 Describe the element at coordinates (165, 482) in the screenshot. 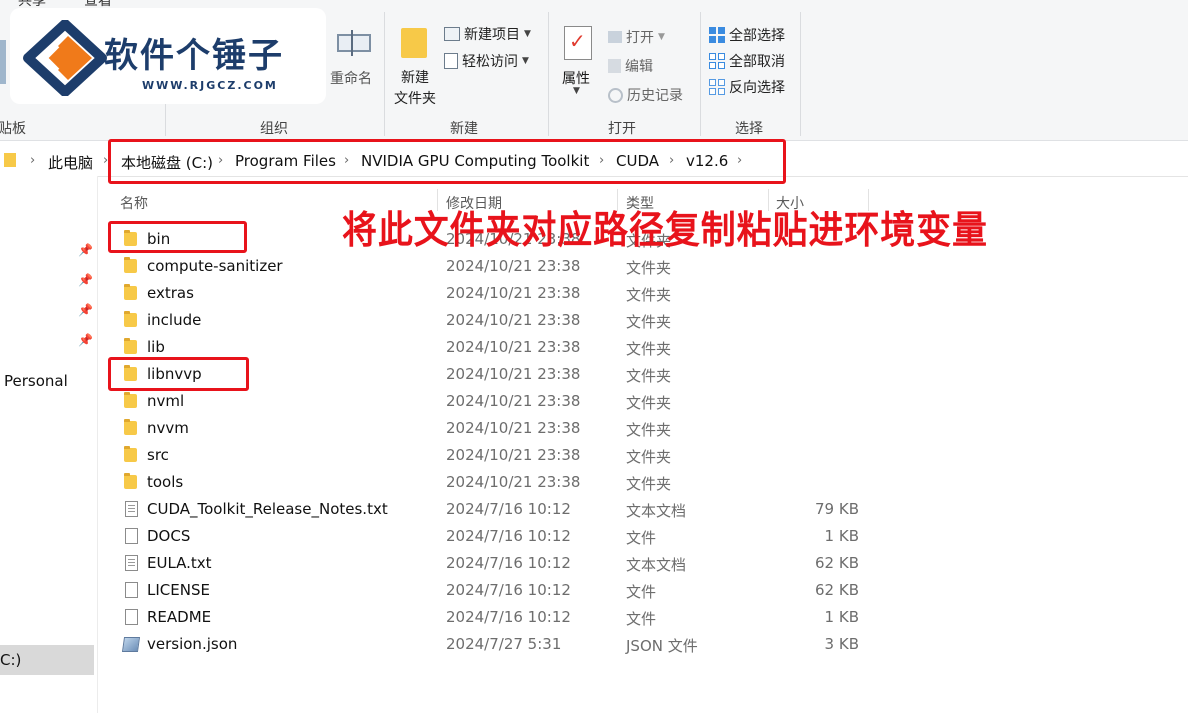

I see `file-name: tools` at that location.